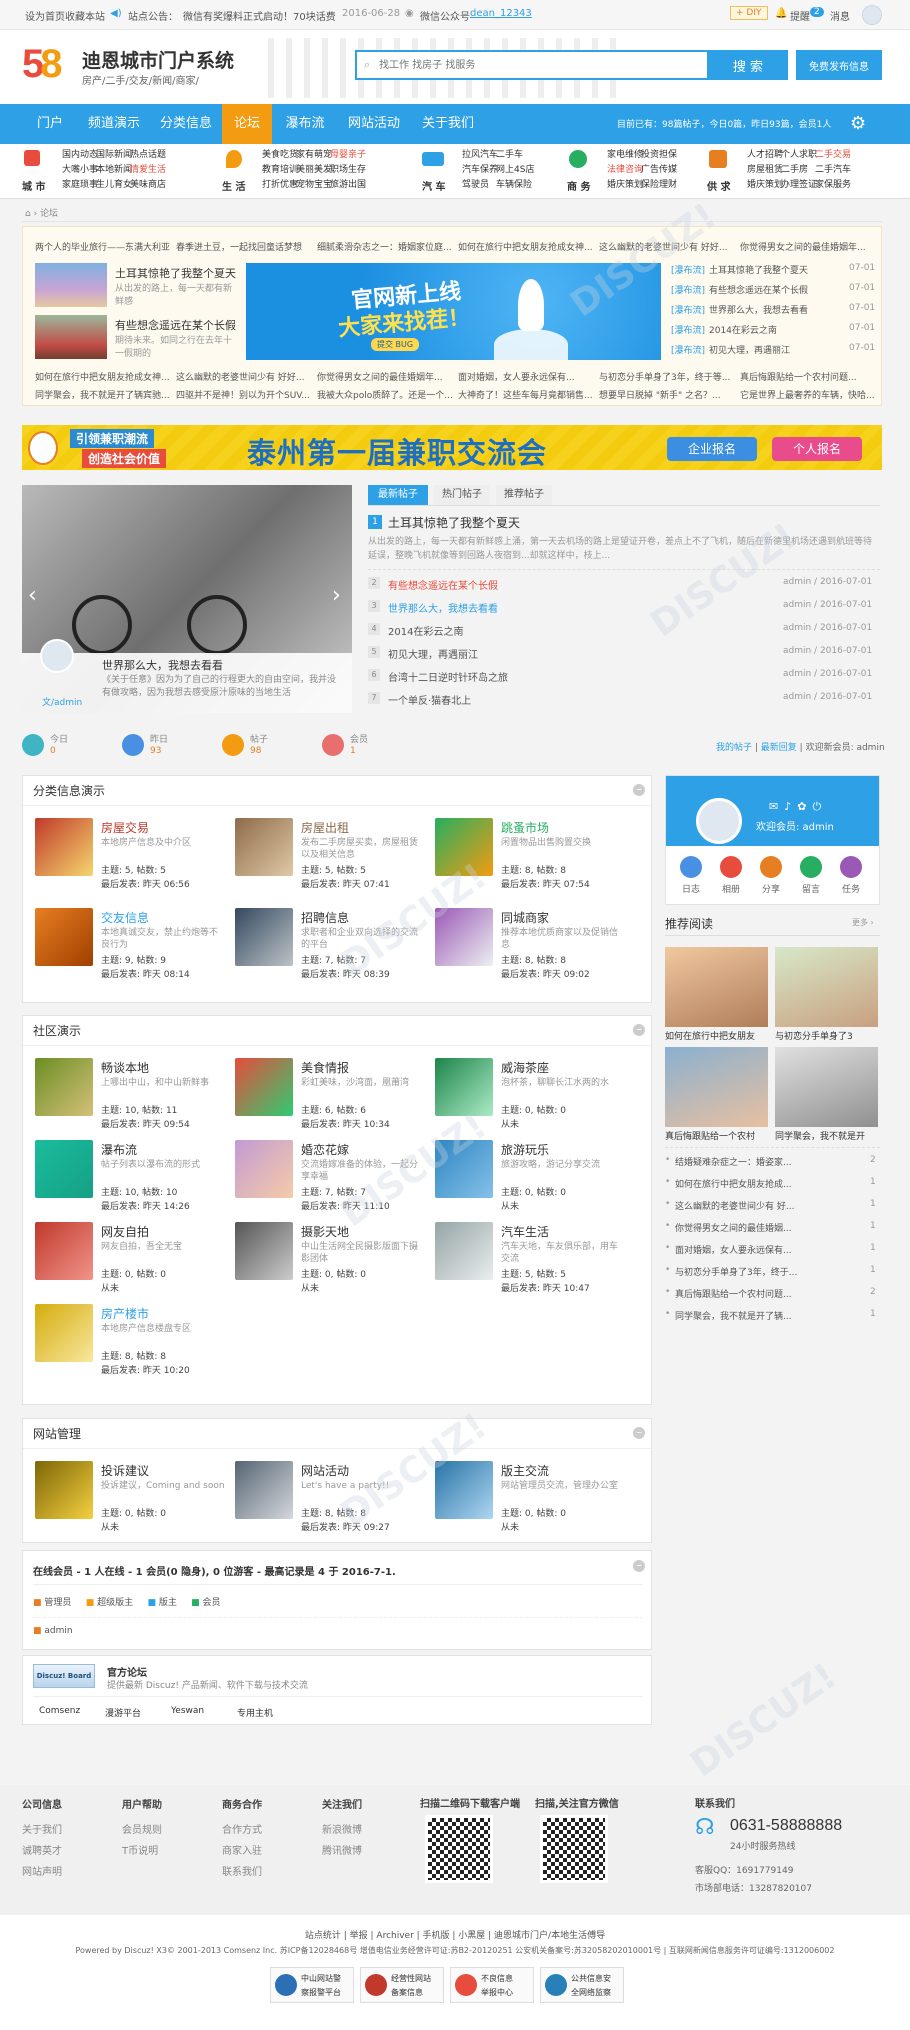 This screenshot has width=910, height=2030. Describe the element at coordinates (142, 1830) in the screenshot. I see `footer-link: 会员规则` at that location.